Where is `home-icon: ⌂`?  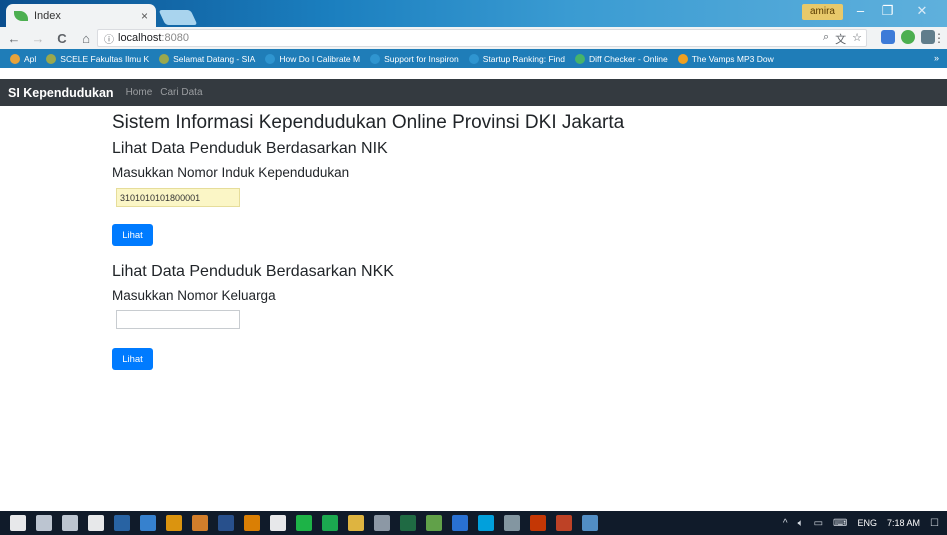
home-icon: ⌂ is located at coordinates (86, 38).